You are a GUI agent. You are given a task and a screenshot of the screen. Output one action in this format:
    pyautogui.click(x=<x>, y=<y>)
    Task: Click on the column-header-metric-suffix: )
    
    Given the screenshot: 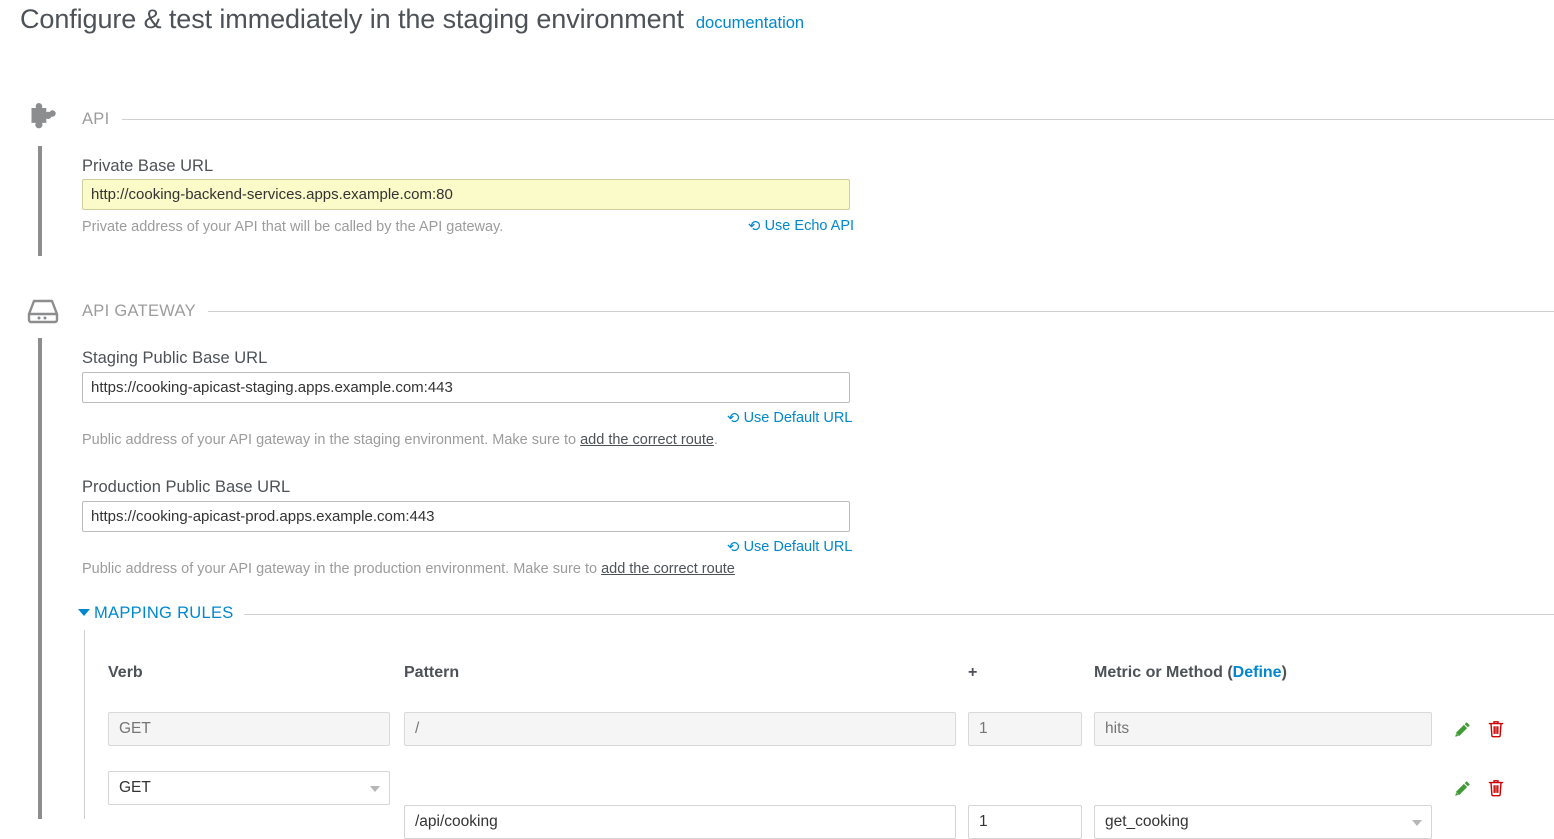 What is the action you would take?
    pyautogui.click(x=1284, y=672)
    